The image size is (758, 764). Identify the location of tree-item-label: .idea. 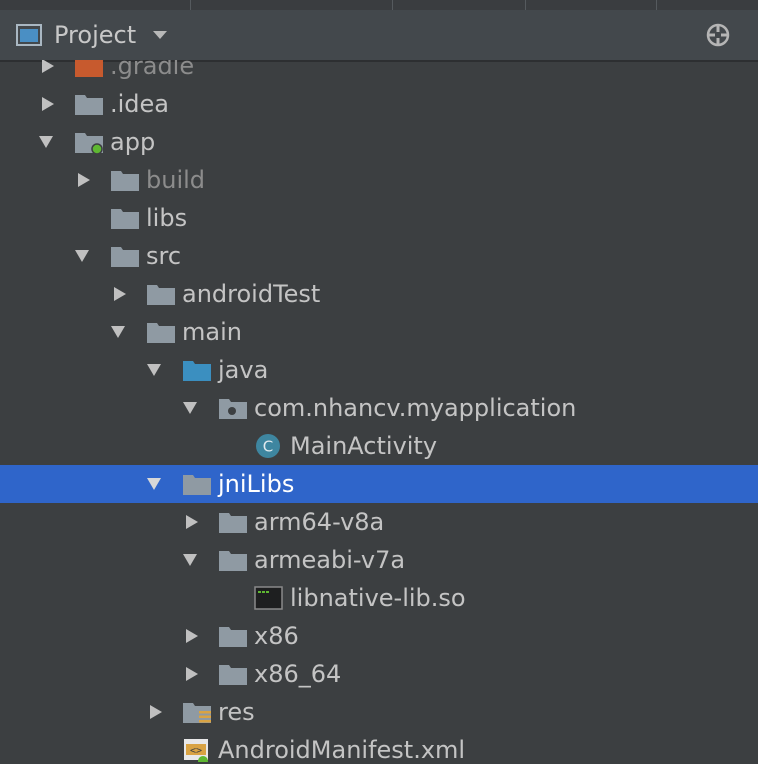
(140, 104).